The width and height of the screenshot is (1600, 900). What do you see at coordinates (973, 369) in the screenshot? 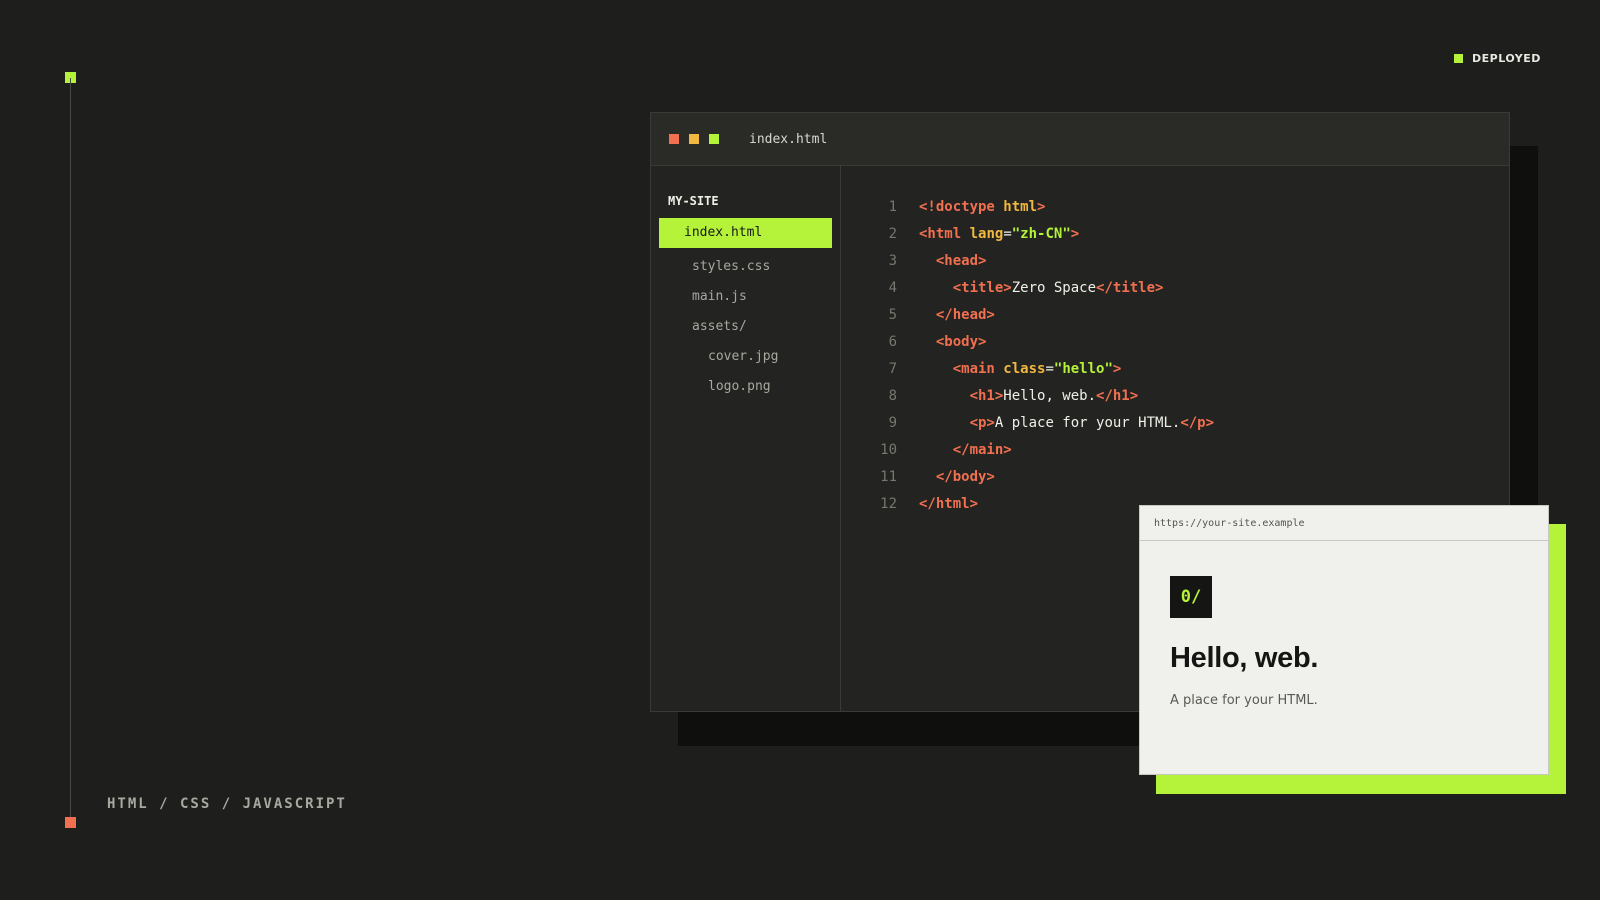
I see `code-token: <main` at bounding box center [973, 369].